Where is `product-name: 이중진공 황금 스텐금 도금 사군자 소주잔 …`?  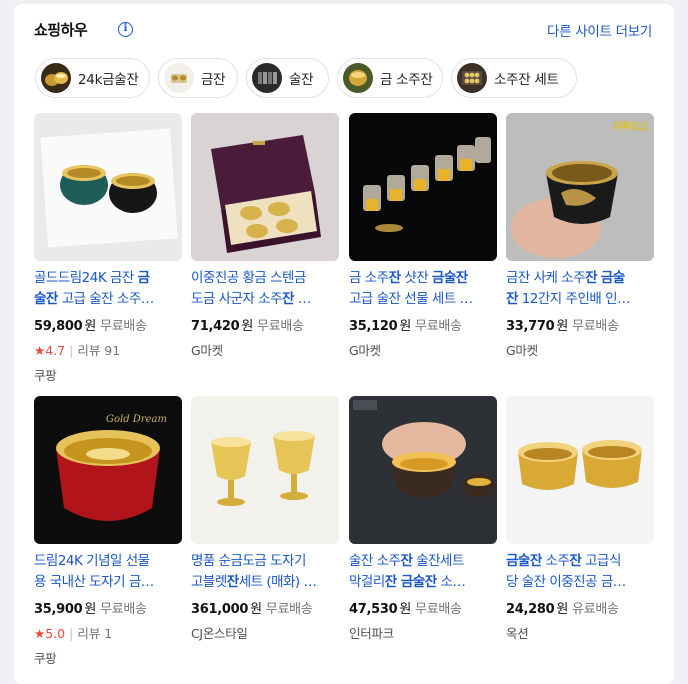 product-name: 이중진공 황금 스텐금 도금 사군자 소주잔 … is located at coordinates (265, 289).